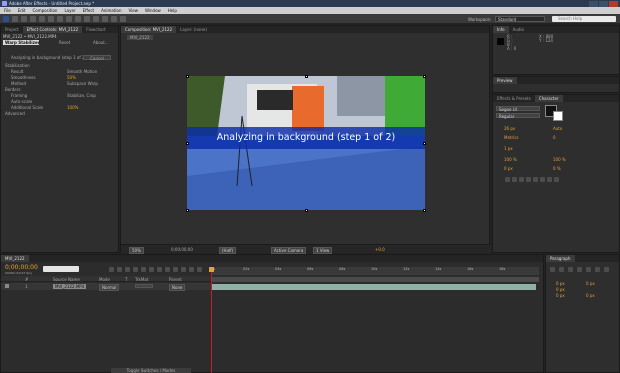  I want to click on indent-right-value: 0 px, so click(590, 283).